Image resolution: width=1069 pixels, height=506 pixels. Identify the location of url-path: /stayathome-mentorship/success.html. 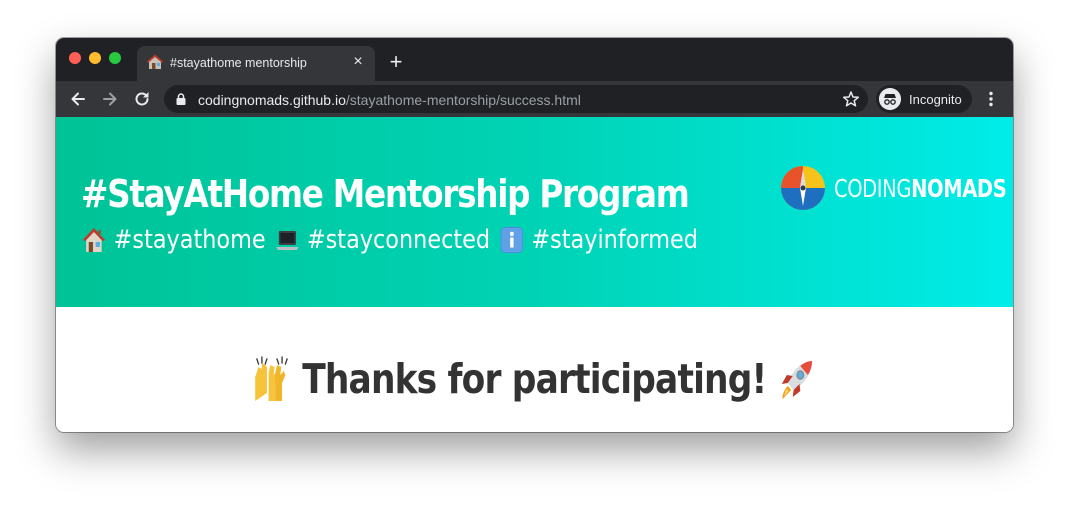
(463, 100).